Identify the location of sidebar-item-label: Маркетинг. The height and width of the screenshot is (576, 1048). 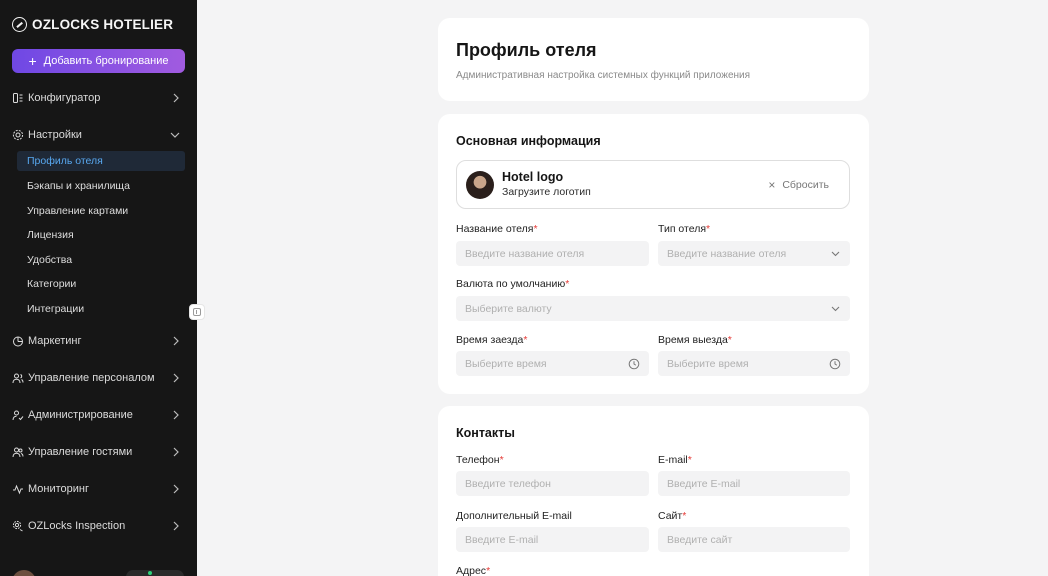
(55, 341).